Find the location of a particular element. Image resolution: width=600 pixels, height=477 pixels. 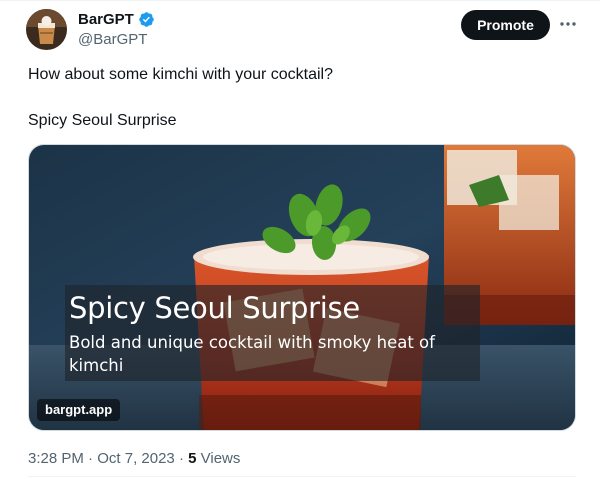

tweet-text-line: Spicy Seoul Surprise is located at coordinates (102, 120).